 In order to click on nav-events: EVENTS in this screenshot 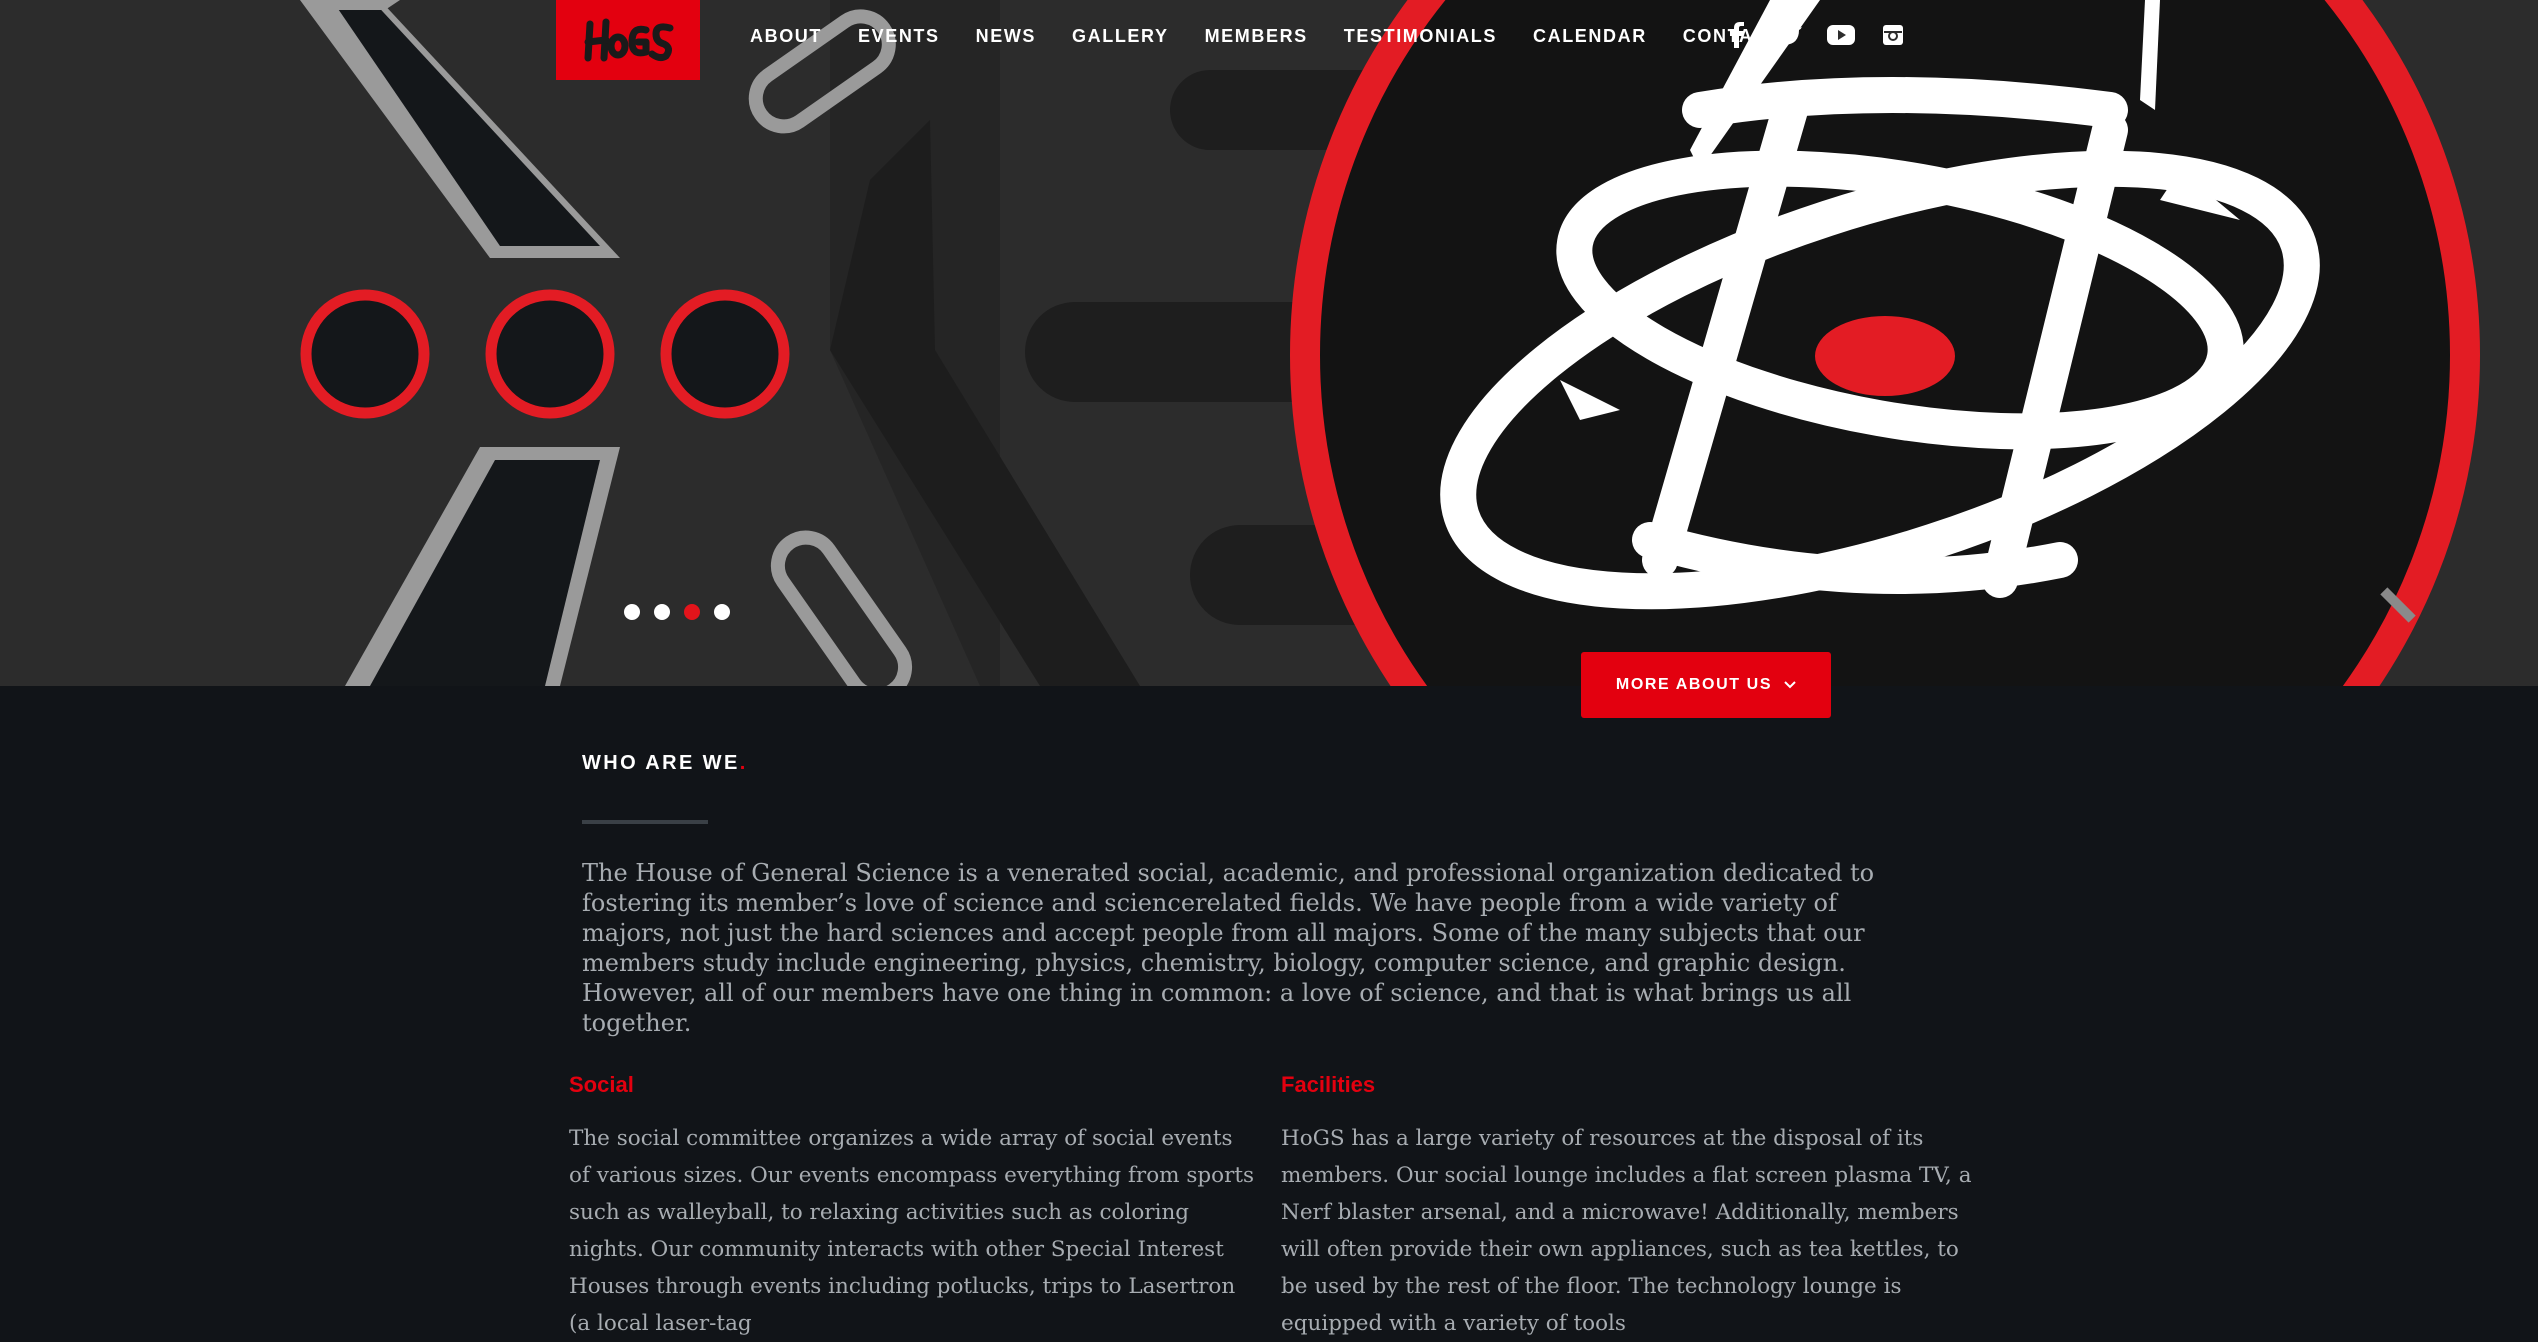, I will do `click(899, 36)`.